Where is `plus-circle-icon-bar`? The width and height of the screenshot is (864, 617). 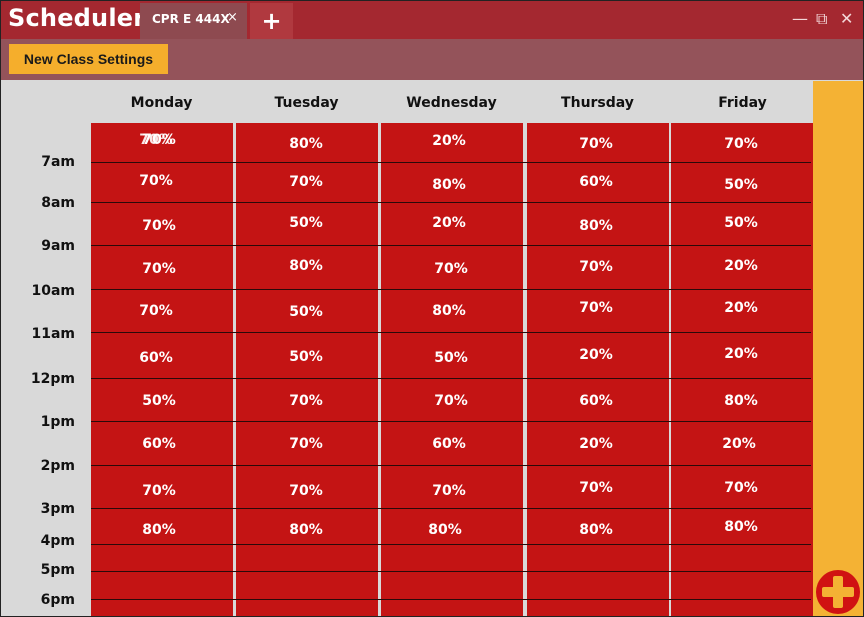
plus-circle-icon-bar is located at coordinates (838, 592).